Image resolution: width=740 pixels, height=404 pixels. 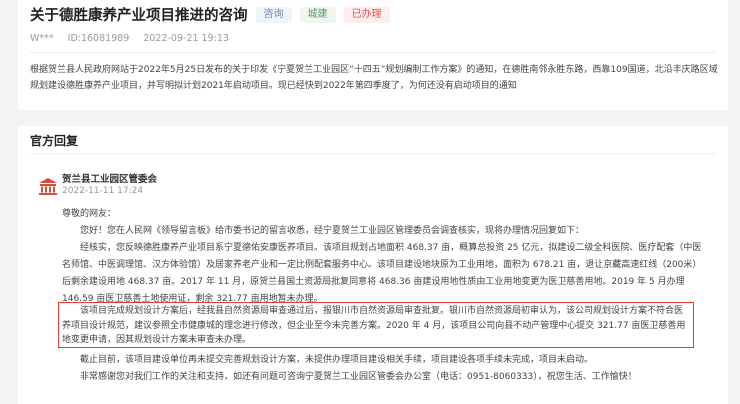 What do you see at coordinates (48, 186) in the screenshot?
I see `government-building-icon` at bounding box center [48, 186].